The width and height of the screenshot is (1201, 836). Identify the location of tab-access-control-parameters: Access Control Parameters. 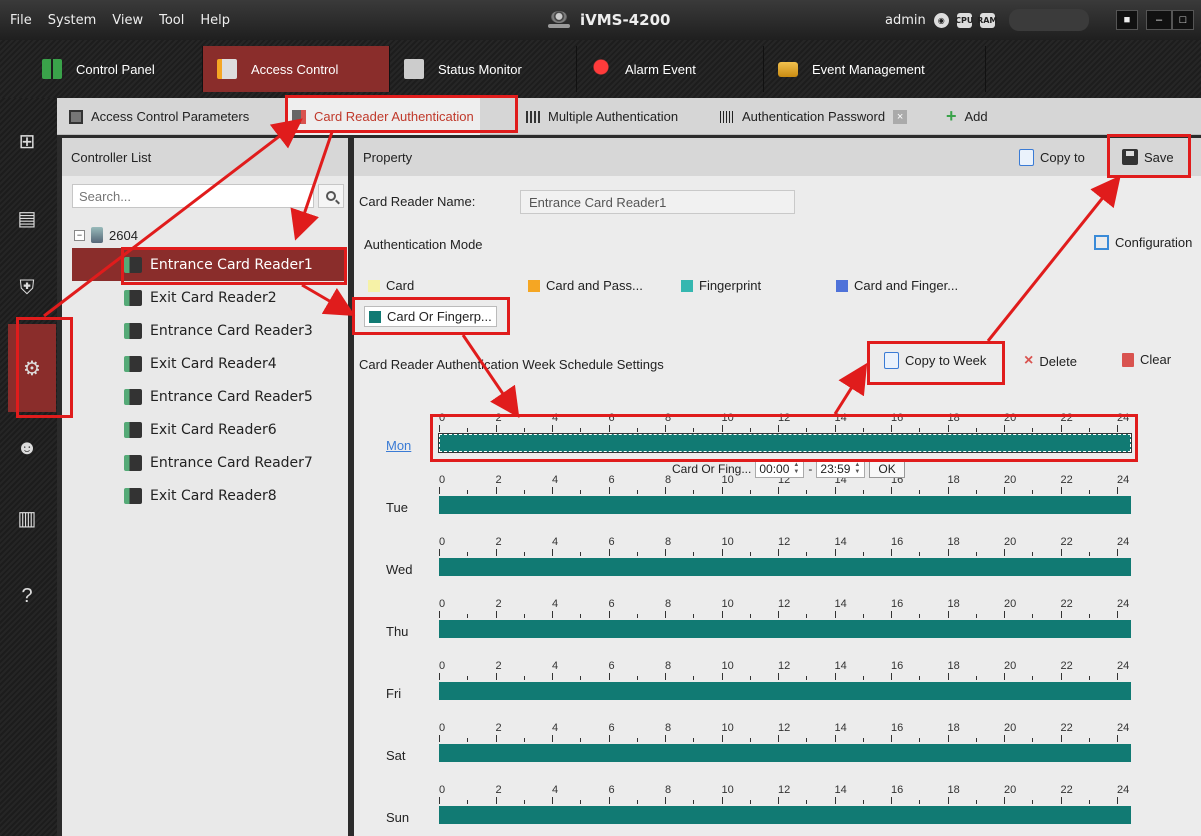
(159, 116).